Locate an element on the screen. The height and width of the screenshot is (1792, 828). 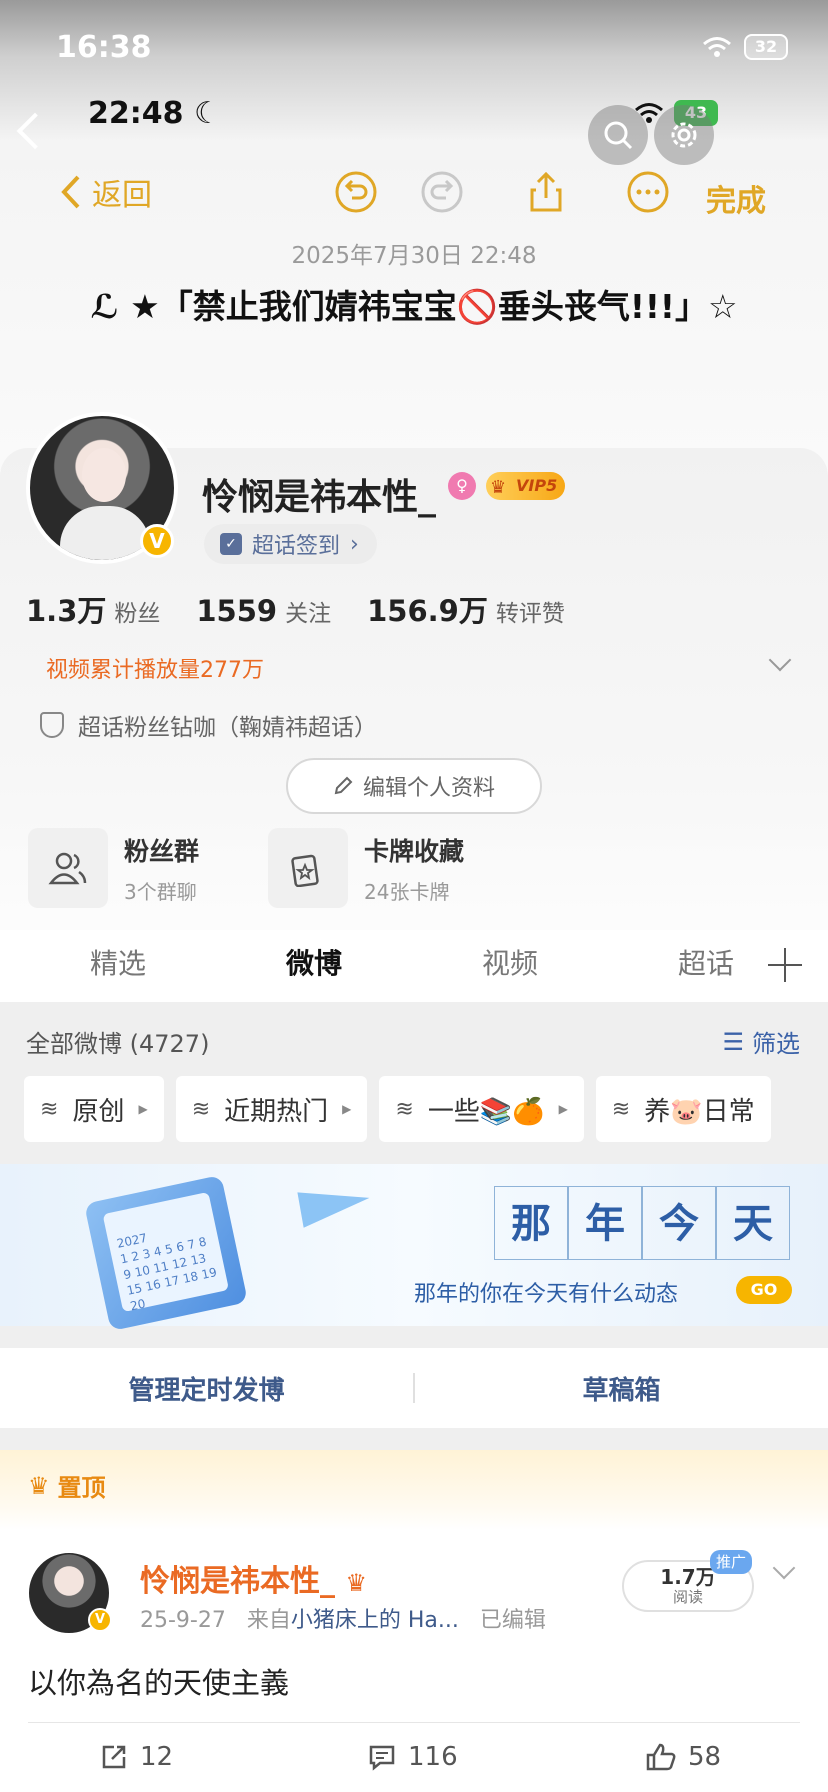
edit-profile-label: 编辑个人资料 is located at coordinates (428, 788).